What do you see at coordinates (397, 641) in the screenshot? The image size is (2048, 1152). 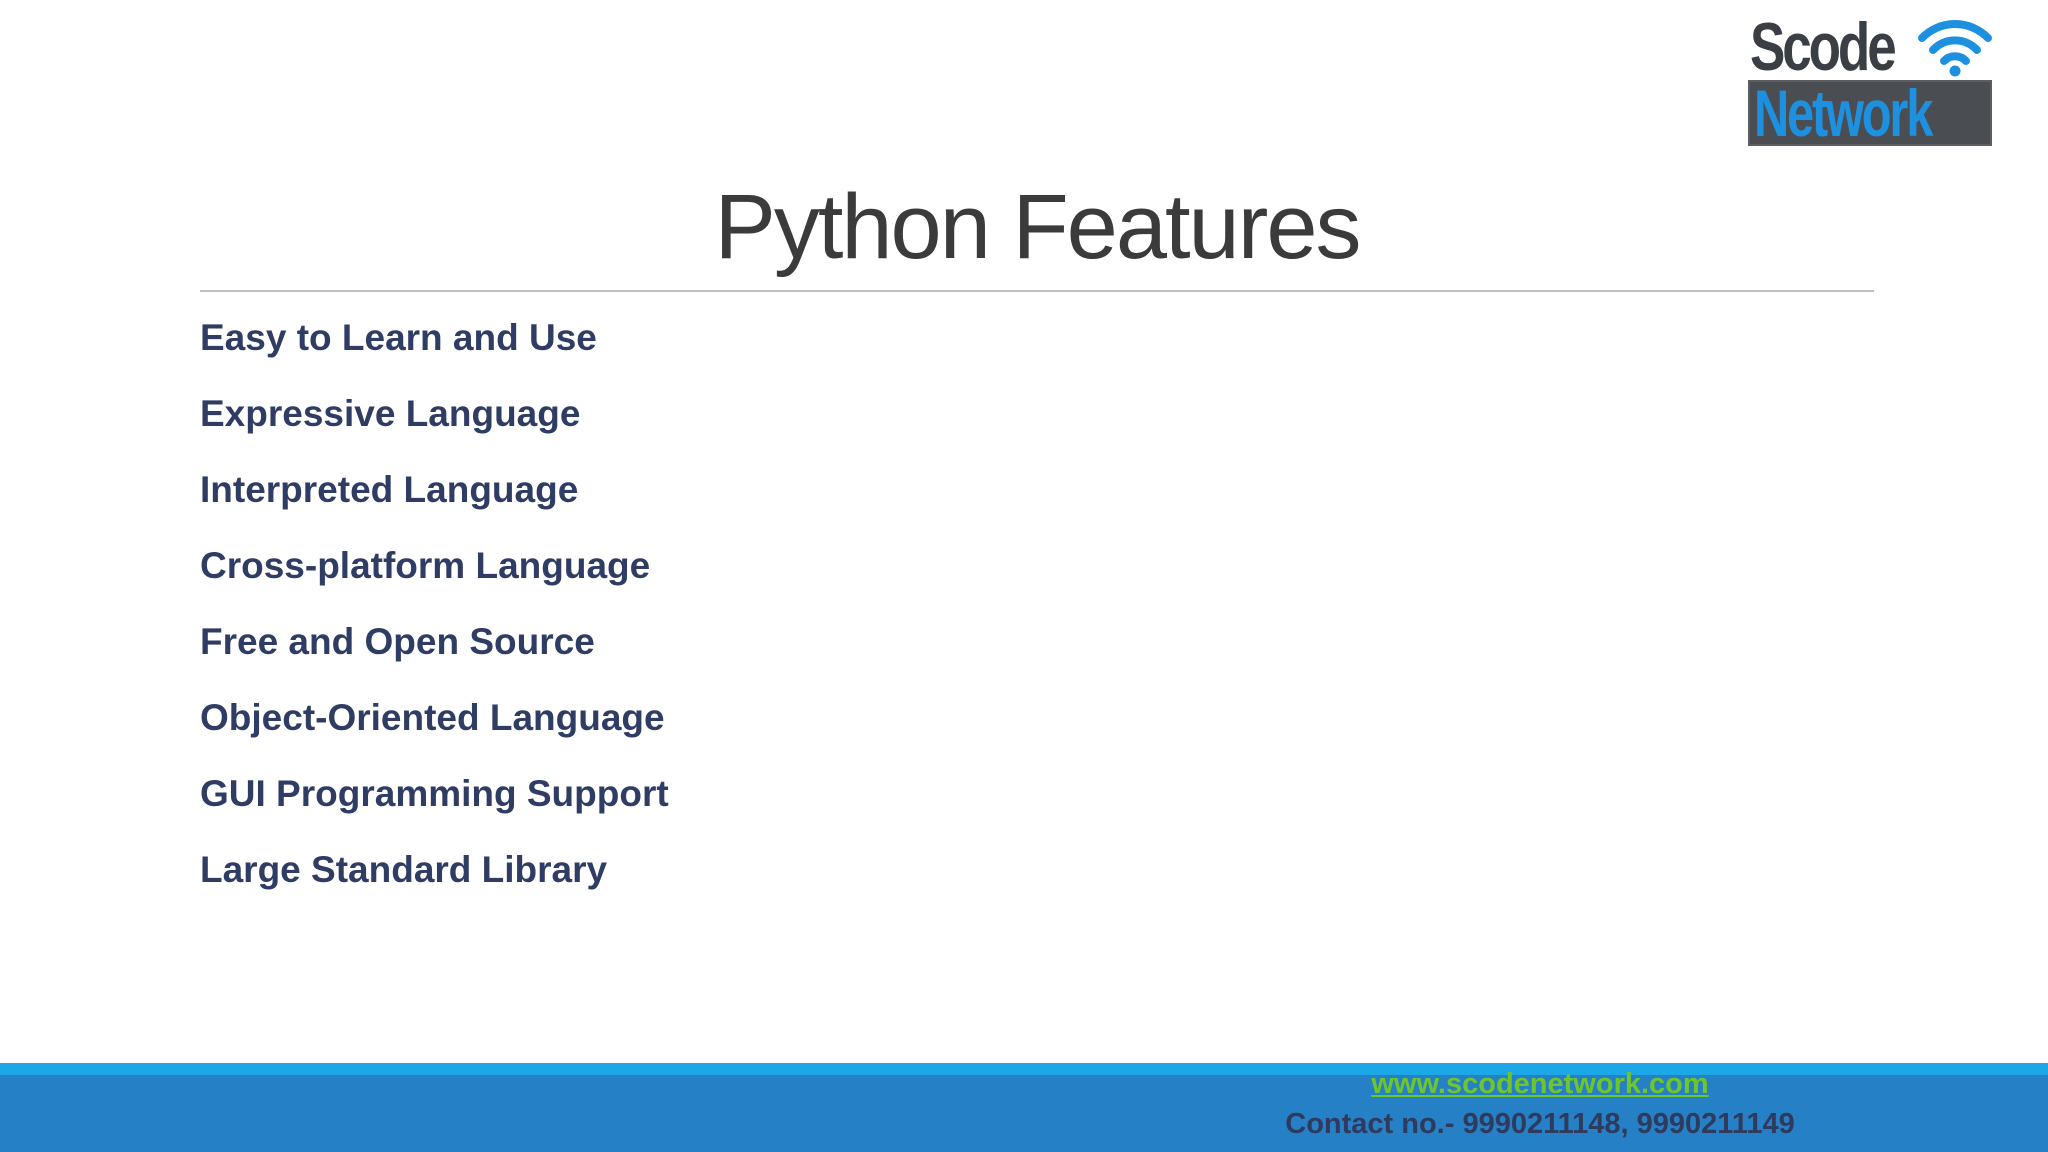 I see `feature-item: Free and Open Source` at bounding box center [397, 641].